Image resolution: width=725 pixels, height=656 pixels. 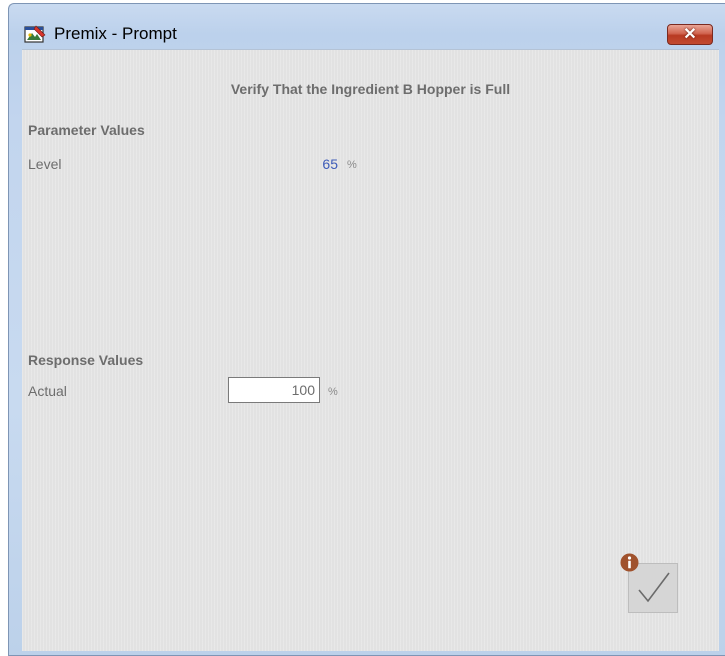 I want to click on response-values-heading: Response Values, so click(x=86, y=360).